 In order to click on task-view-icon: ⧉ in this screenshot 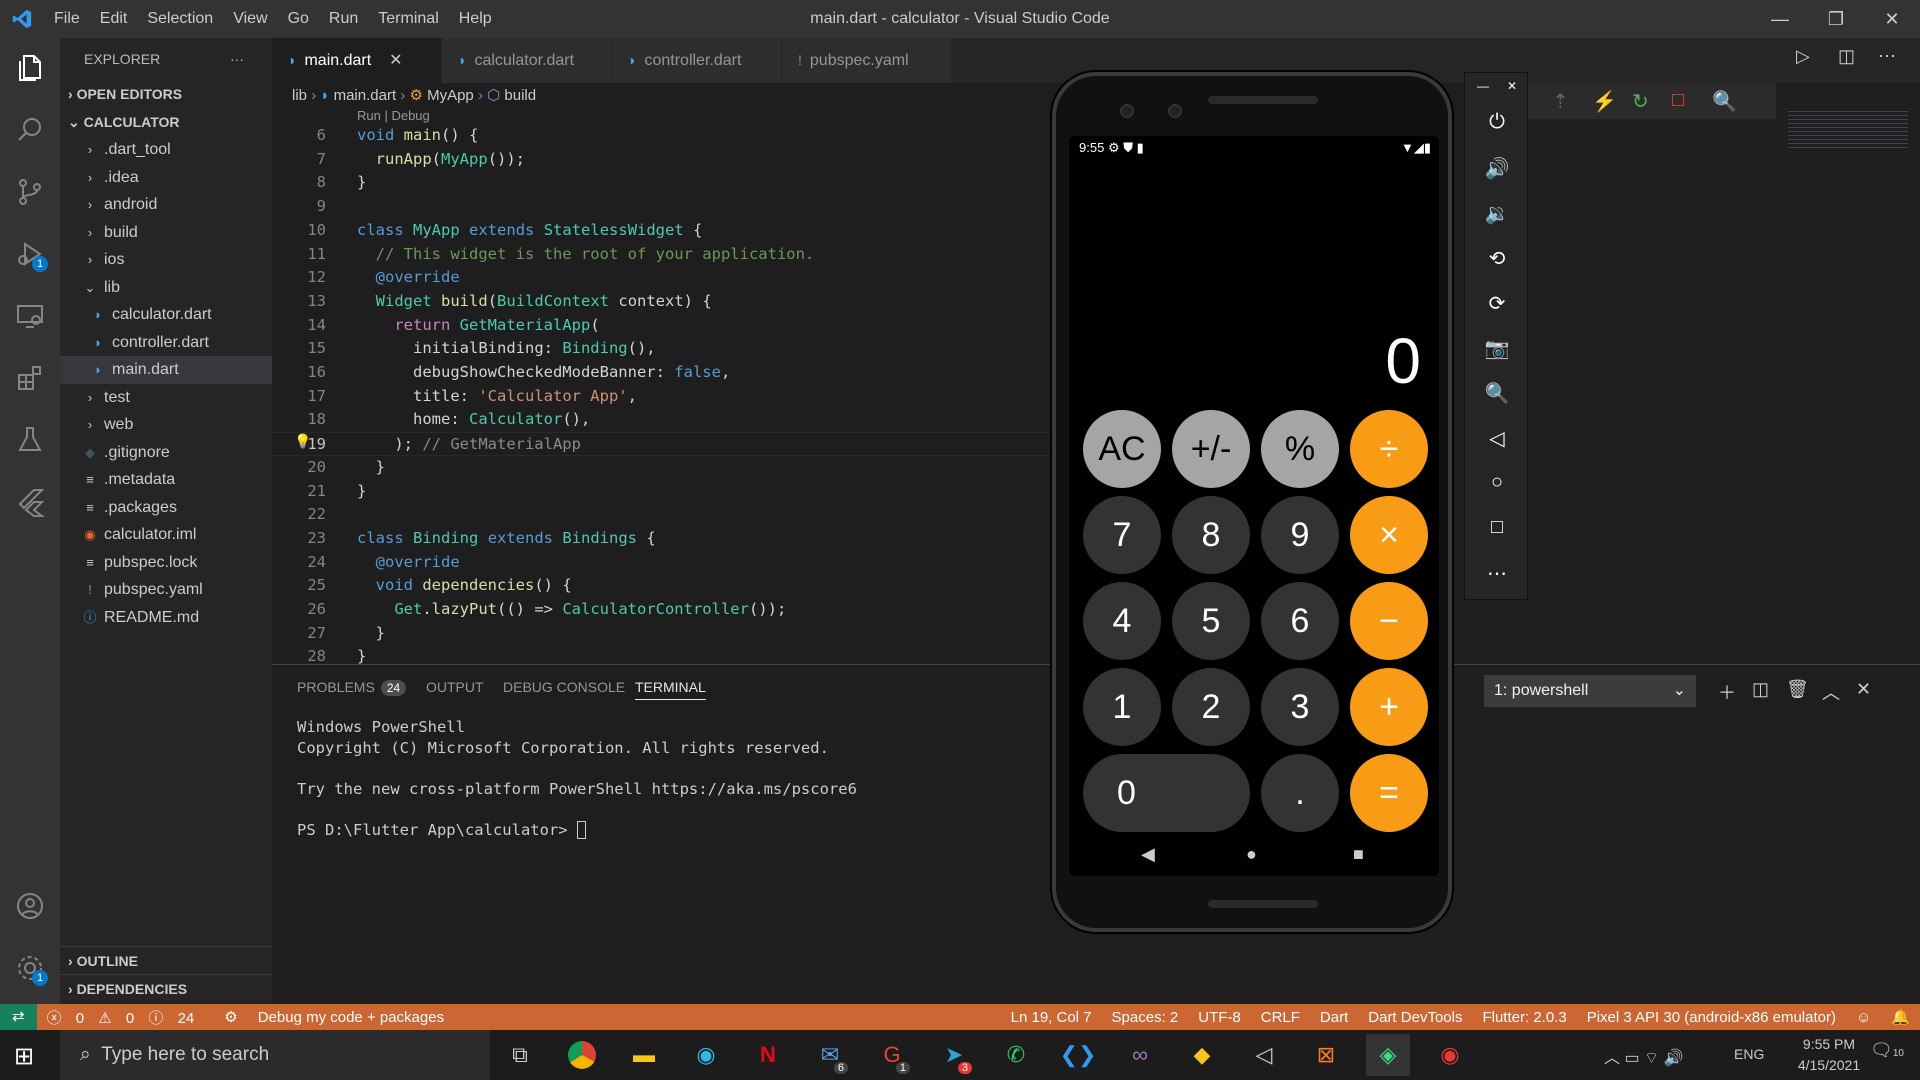, I will do `click(520, 1055)`.